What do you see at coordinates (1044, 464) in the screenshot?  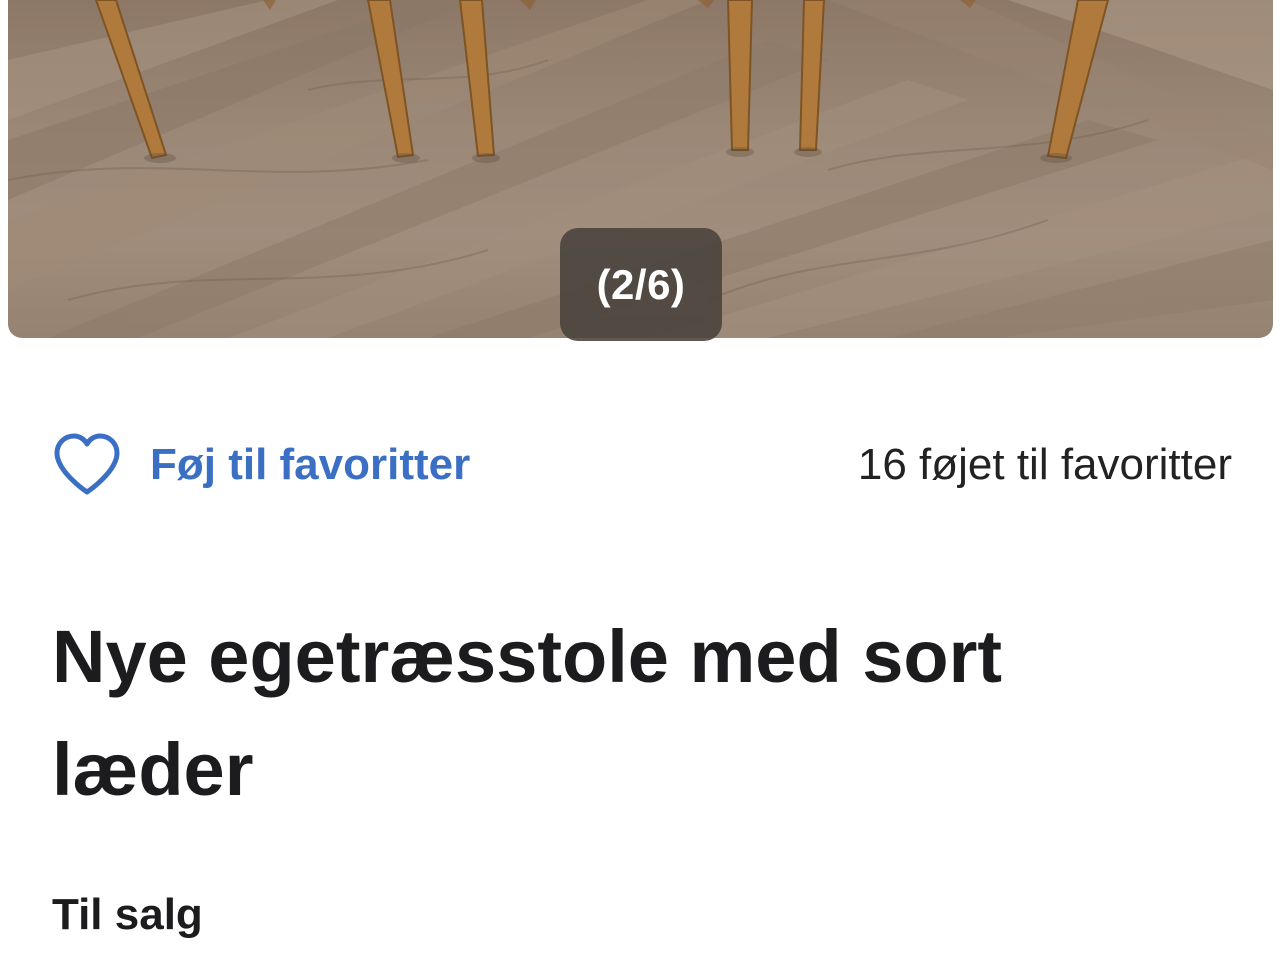 I see `favorites-count: 16 føjet til favoritter` at bounding box center [1044, 464].